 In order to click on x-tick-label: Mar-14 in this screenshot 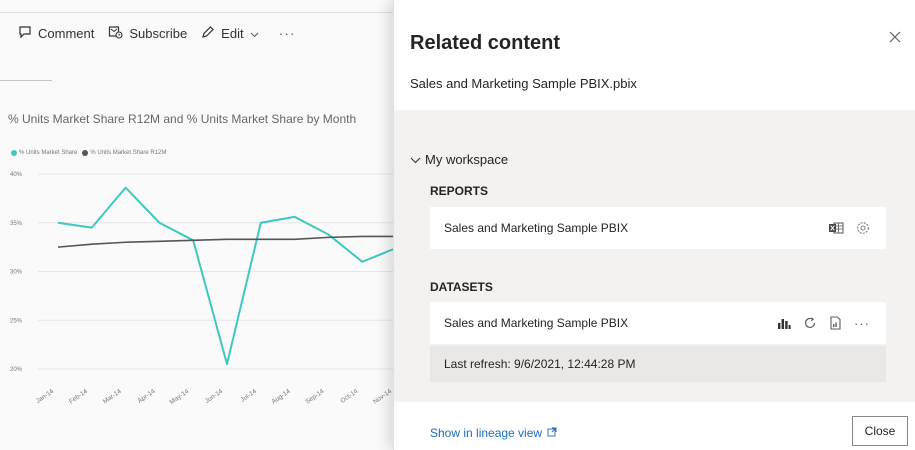, I will do `click(112, 397)`.